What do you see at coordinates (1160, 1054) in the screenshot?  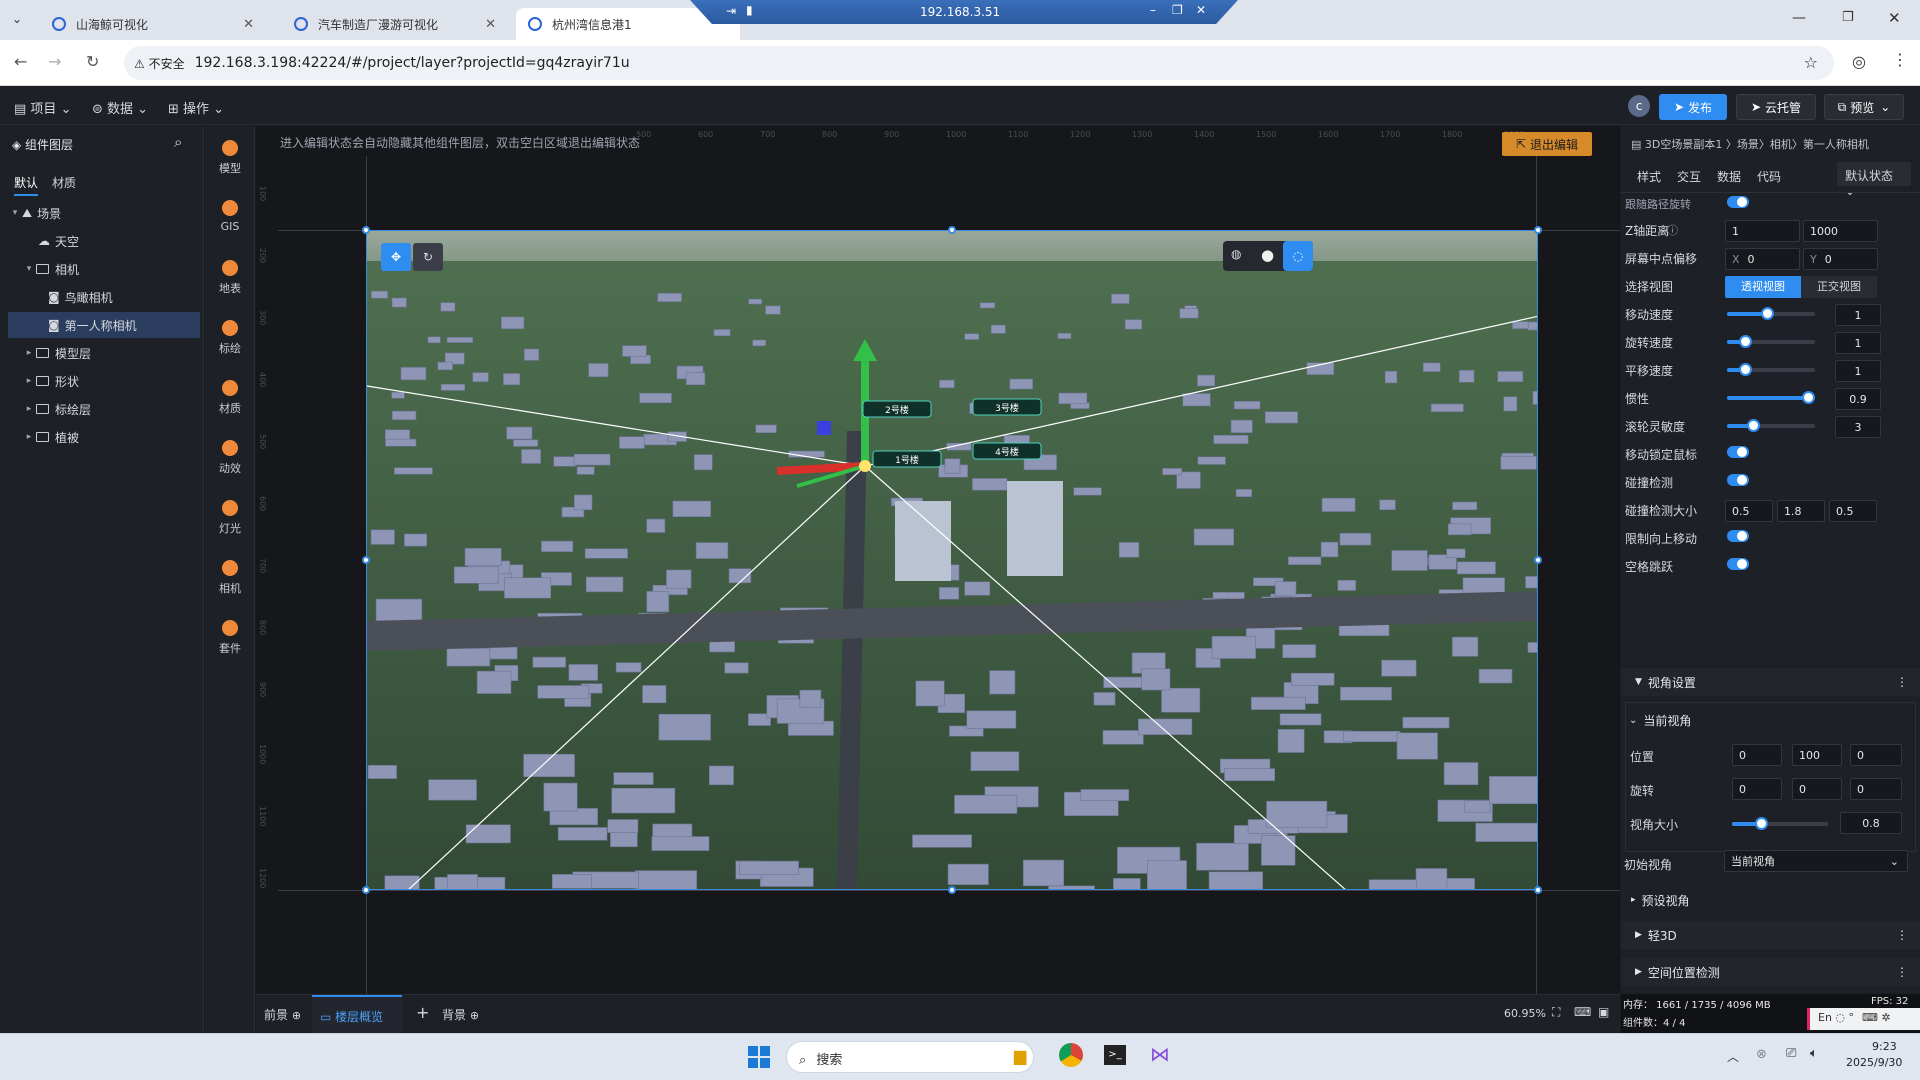 I see `visual-studio-icon: ⋈` at bounding box center [1160, 1054].